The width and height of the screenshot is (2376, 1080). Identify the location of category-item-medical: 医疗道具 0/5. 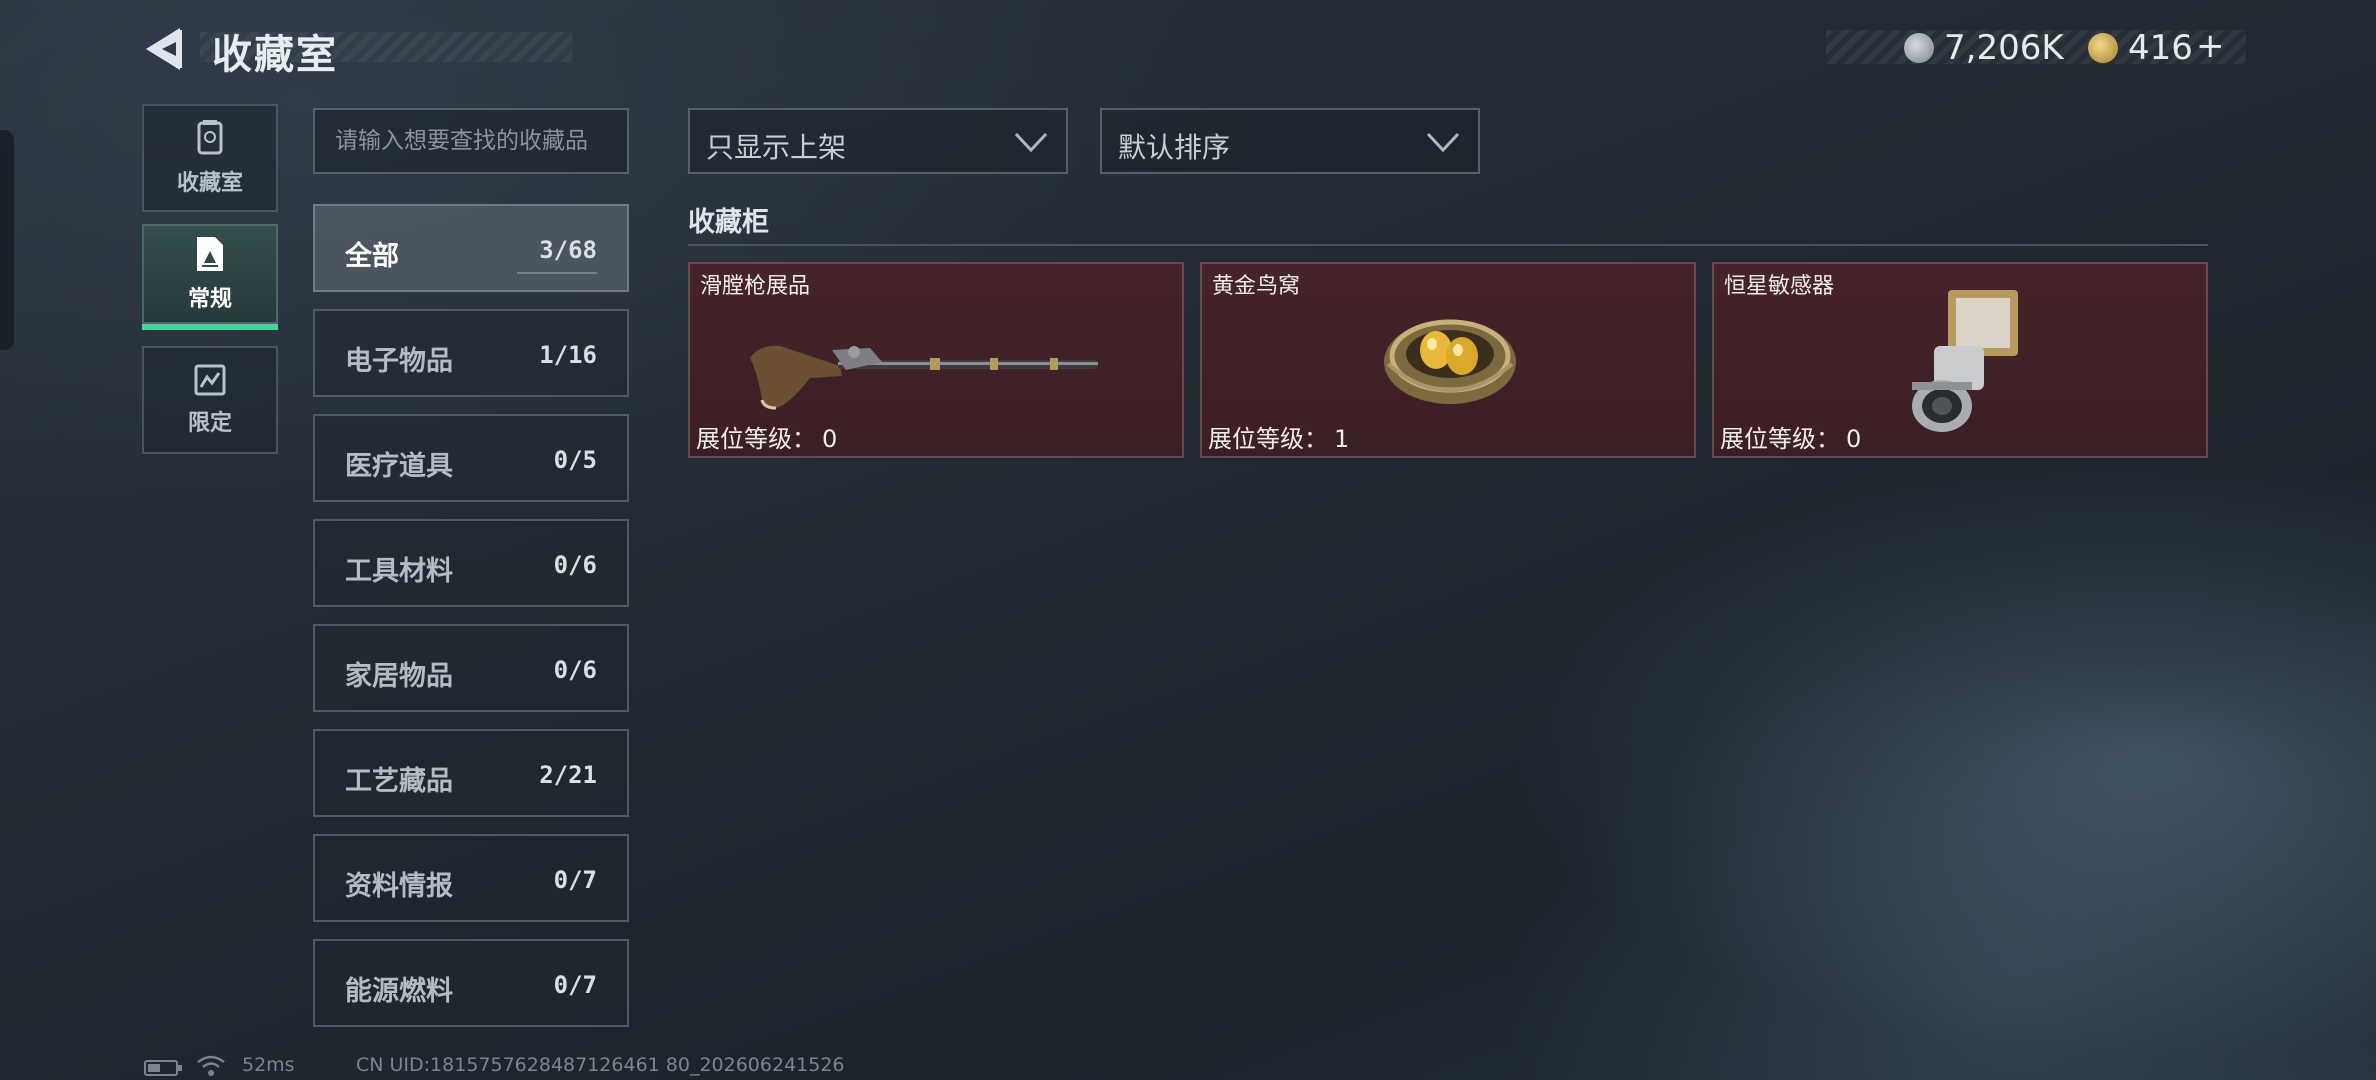
(471, 458).